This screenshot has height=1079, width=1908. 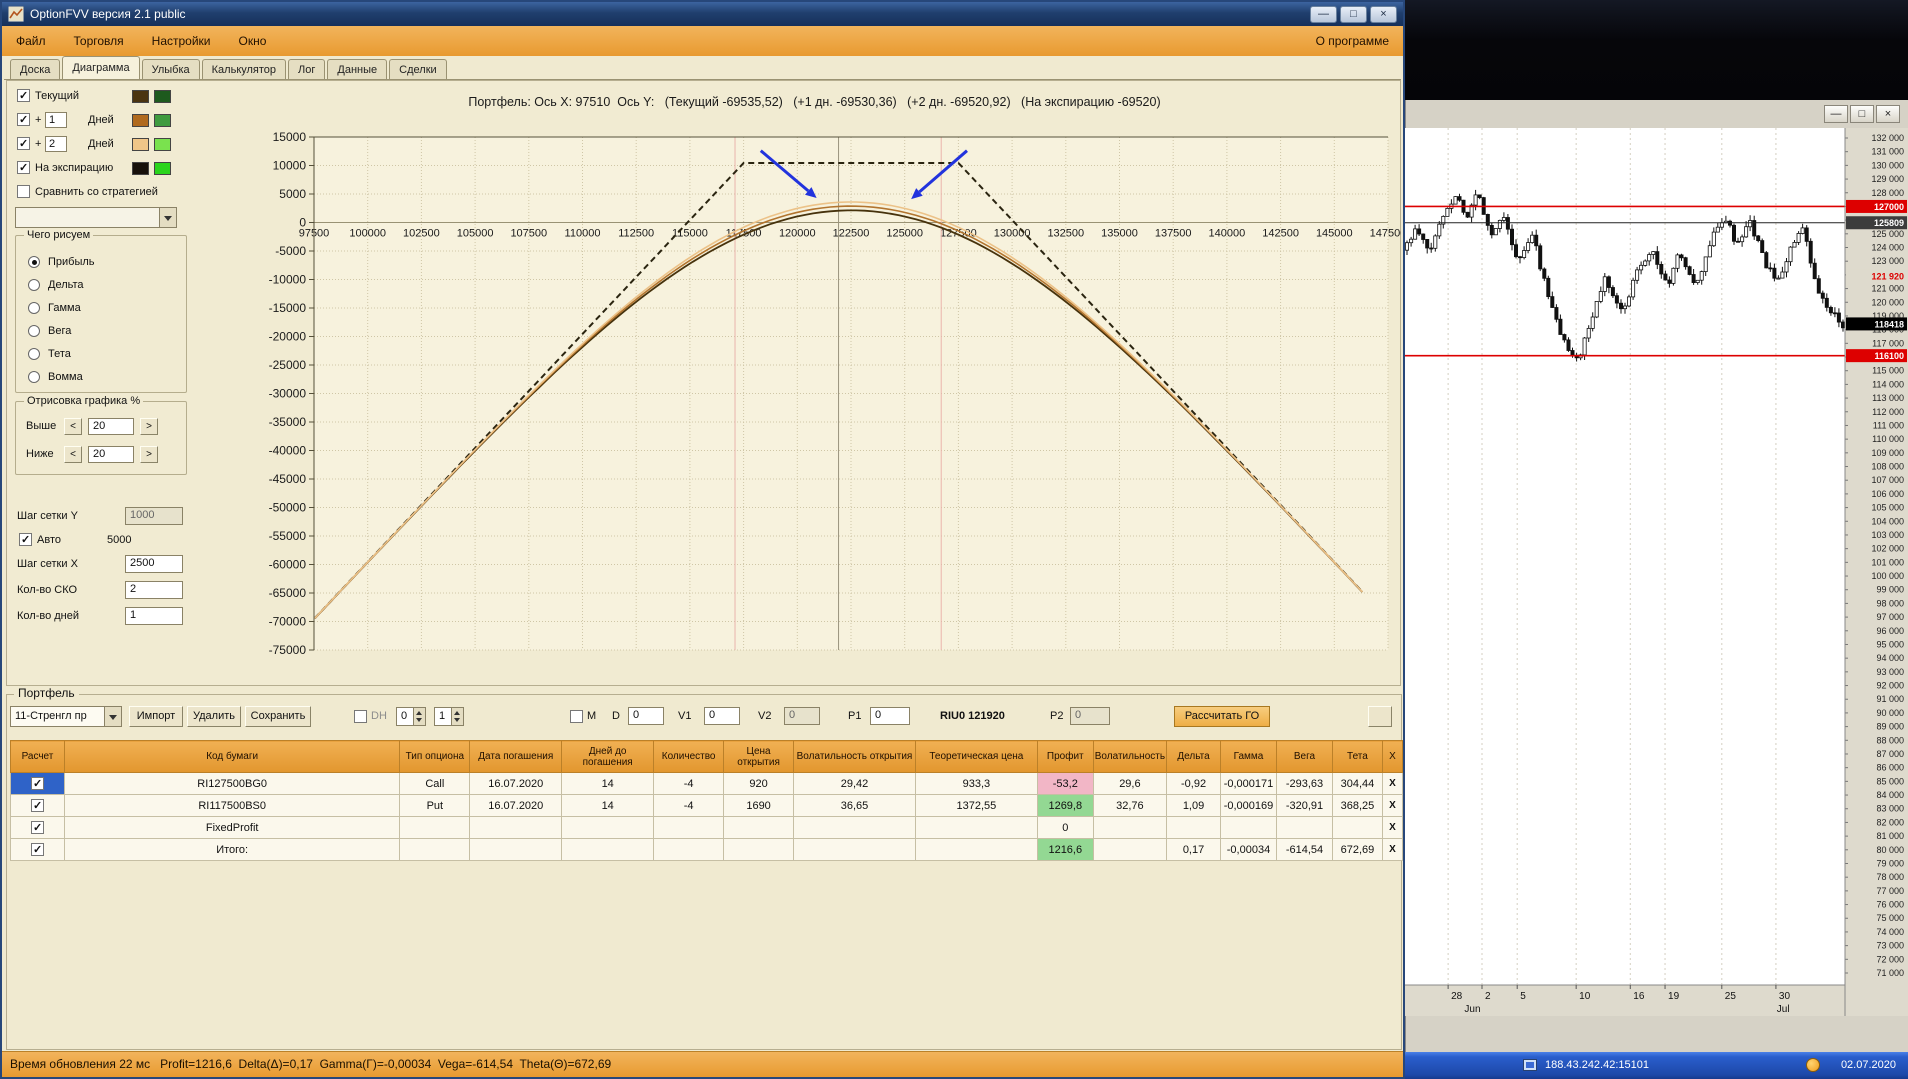 I want to click on portfolio-select-arrow, so click(x=112, y=716).